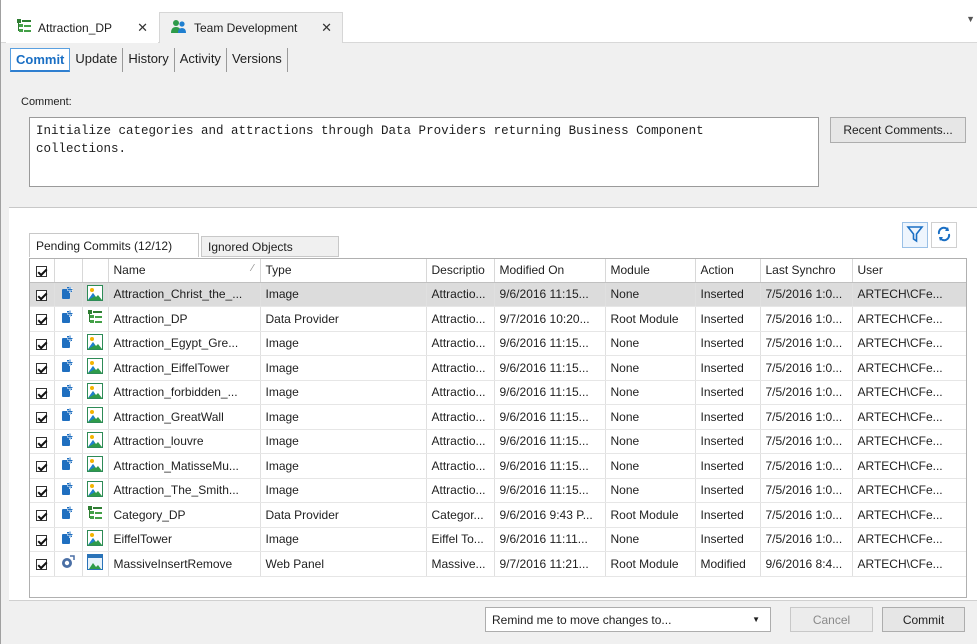  Describe the element at coordinates (257, 60) in the screenshot. I see `tab-versions: Versions` at that location.